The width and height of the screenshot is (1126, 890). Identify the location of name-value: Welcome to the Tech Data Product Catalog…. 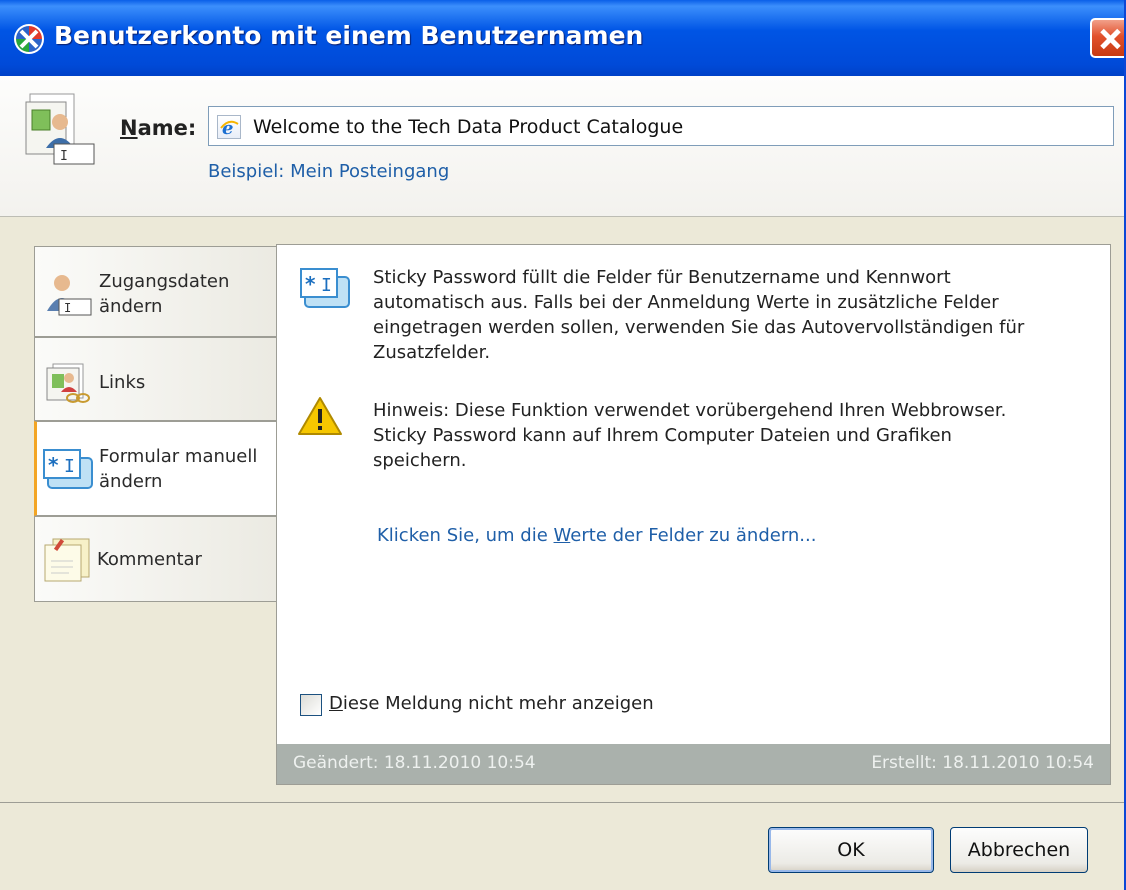
(468, 127).